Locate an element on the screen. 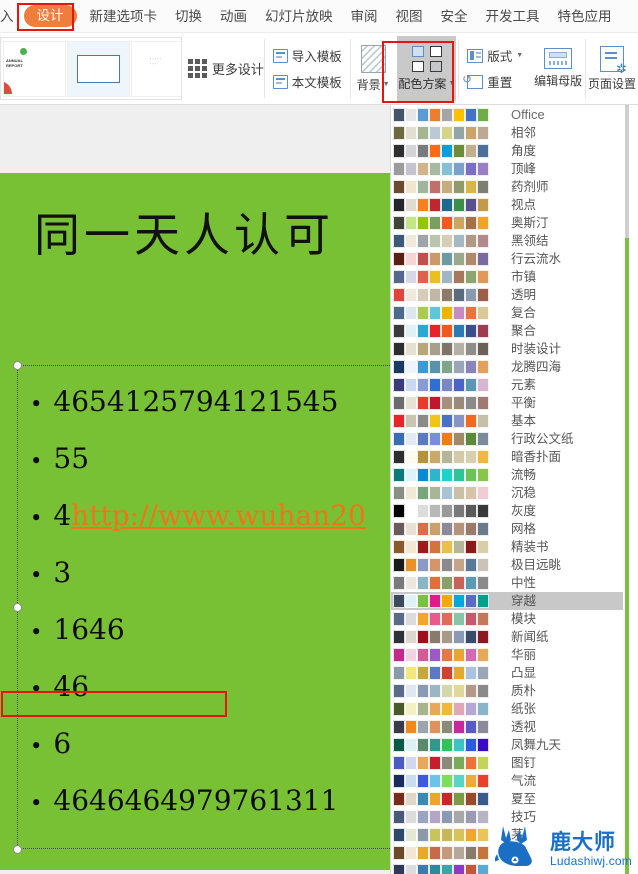 This screenshot has height=874, width=638. theme-list-item: 市镇 is located at coordinates (507, 277).